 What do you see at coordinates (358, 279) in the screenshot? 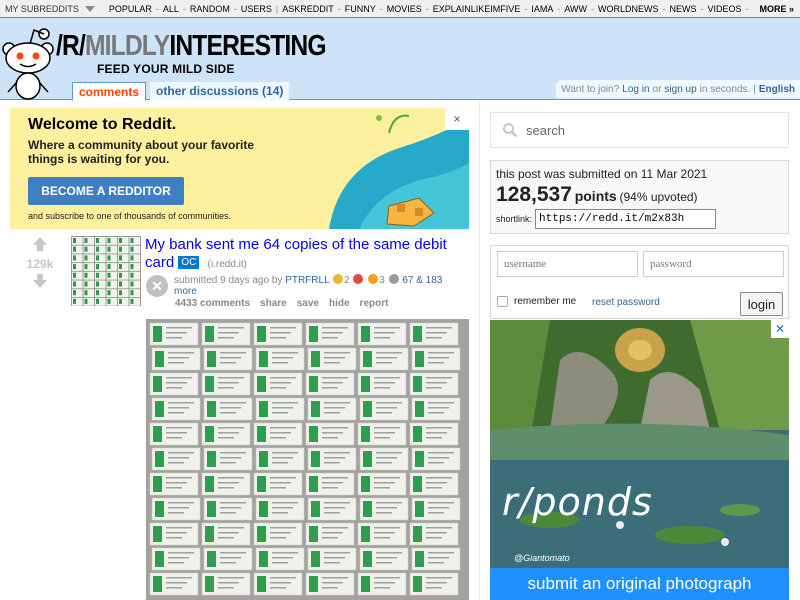
I see `award-wholesome-icon` at bounding box center [358, 279].